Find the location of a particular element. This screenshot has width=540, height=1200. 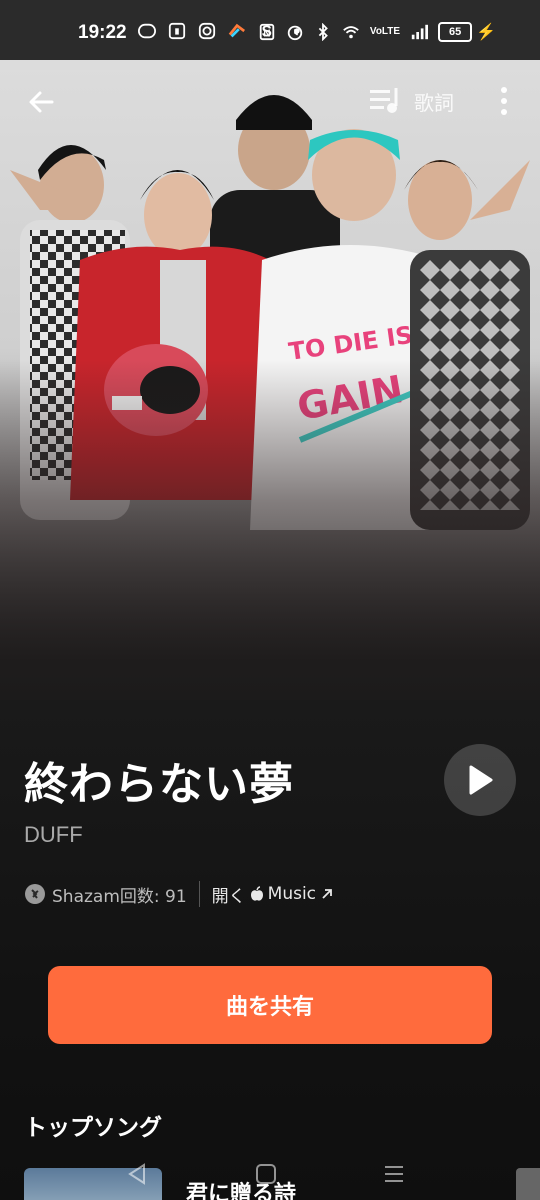

song-meta-row: Shazam回数: 91 開く Music is located at coordinates (179, 894).